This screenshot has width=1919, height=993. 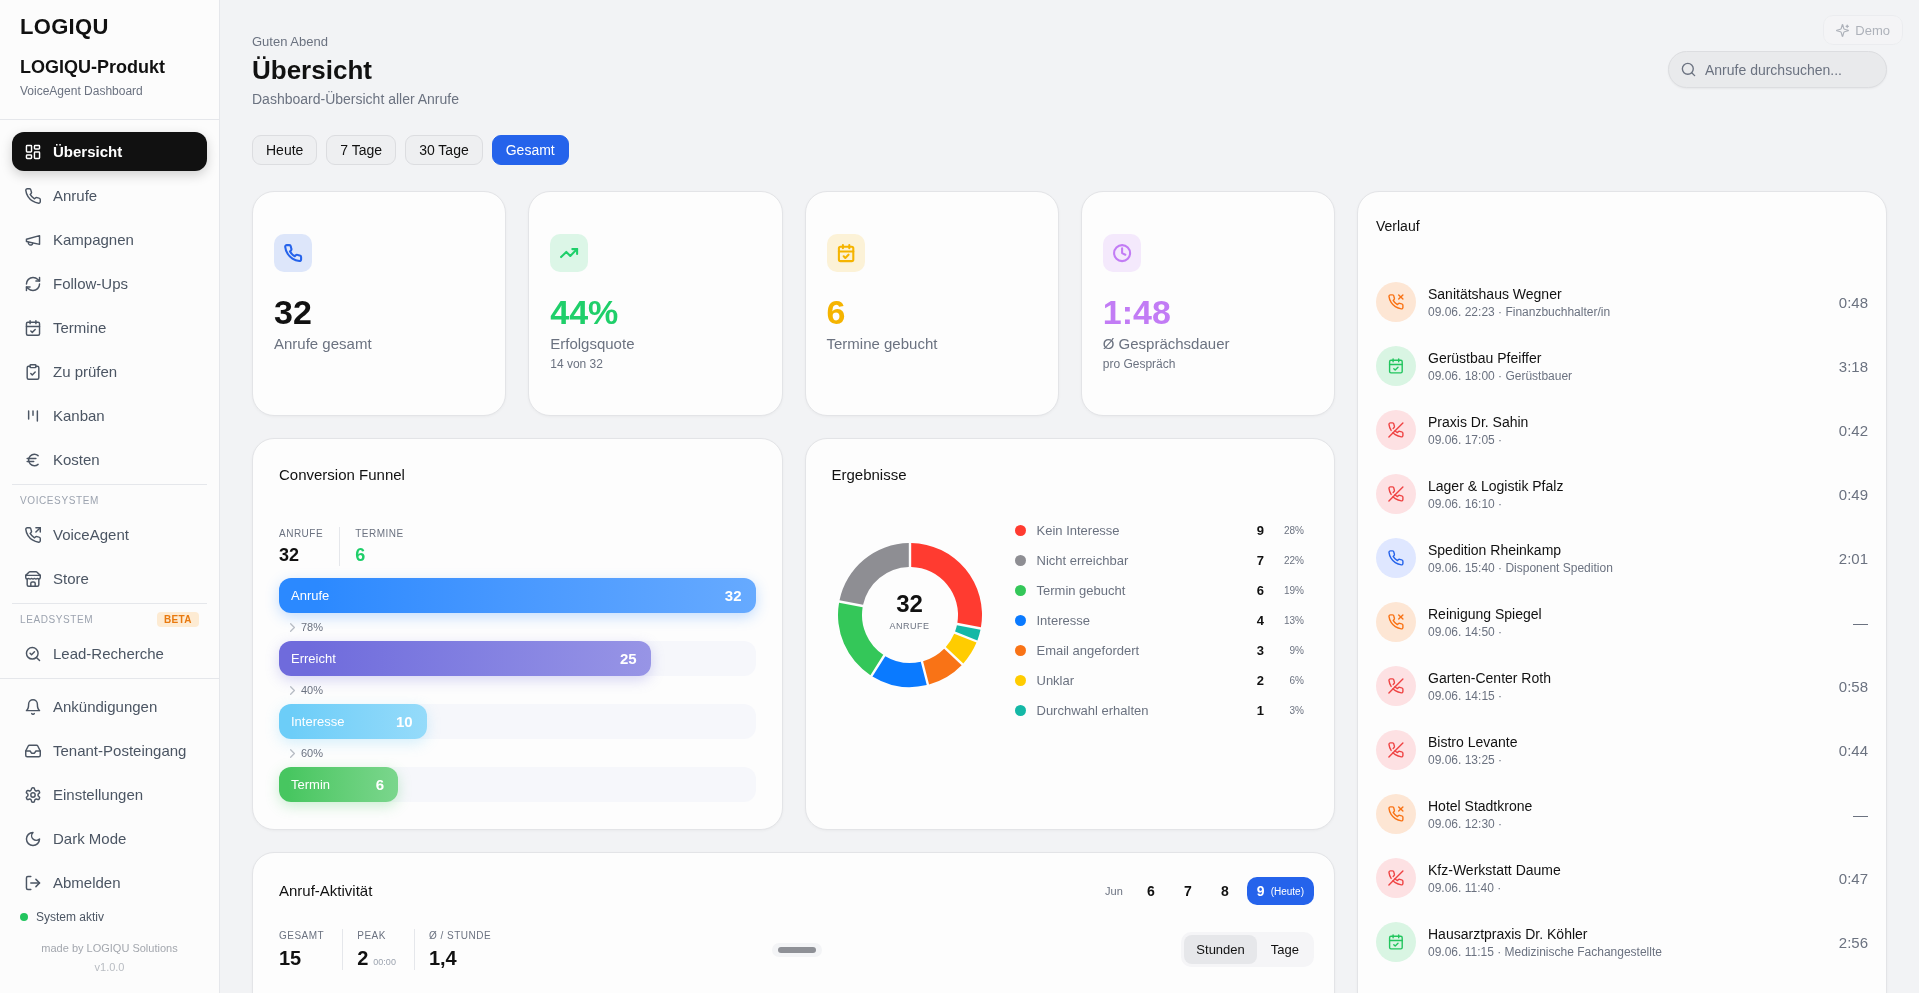 What do you see at coordinates (33, 653) in the screenshot?
I see `search-check-icon` at bounding box center [33, 653].